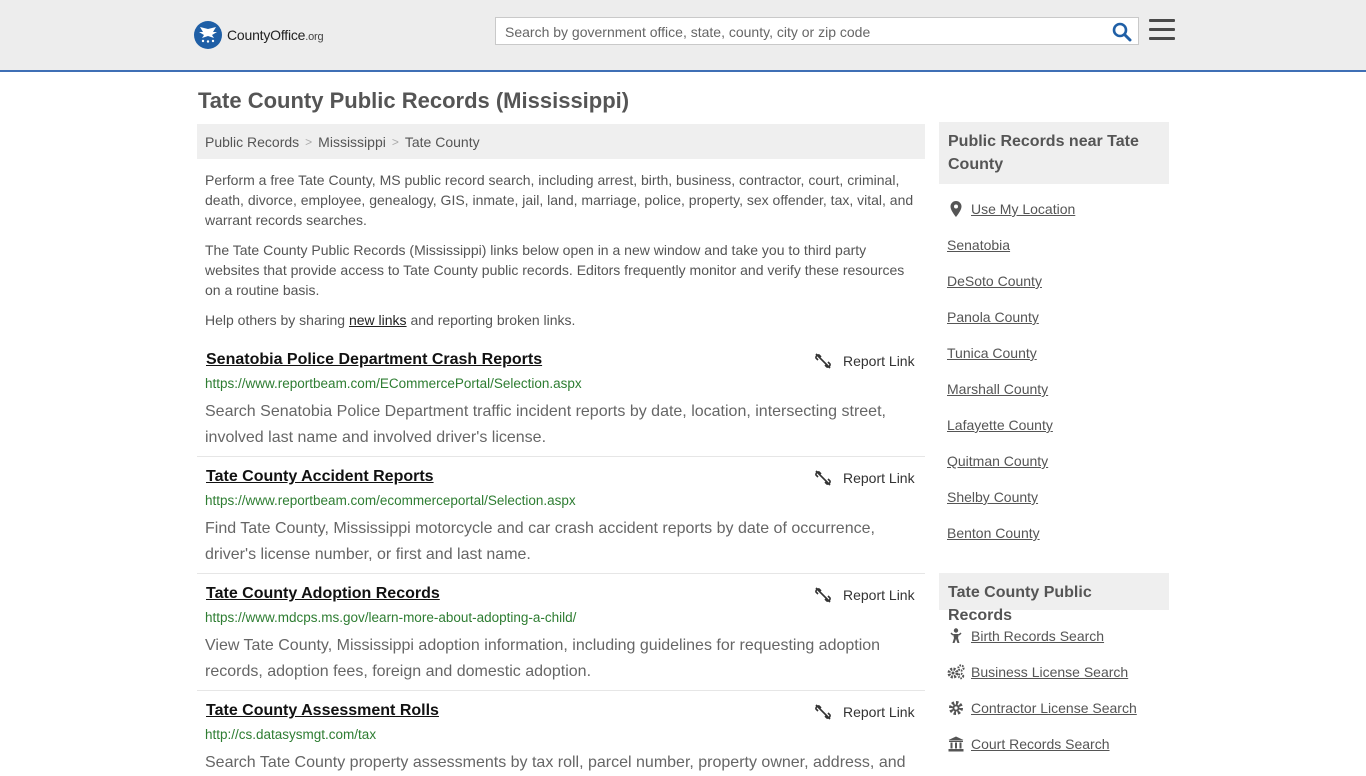 Image resolution: width=1366 pixels, height=776 pixels. I want to click on gear-icon, so click(956, 708).